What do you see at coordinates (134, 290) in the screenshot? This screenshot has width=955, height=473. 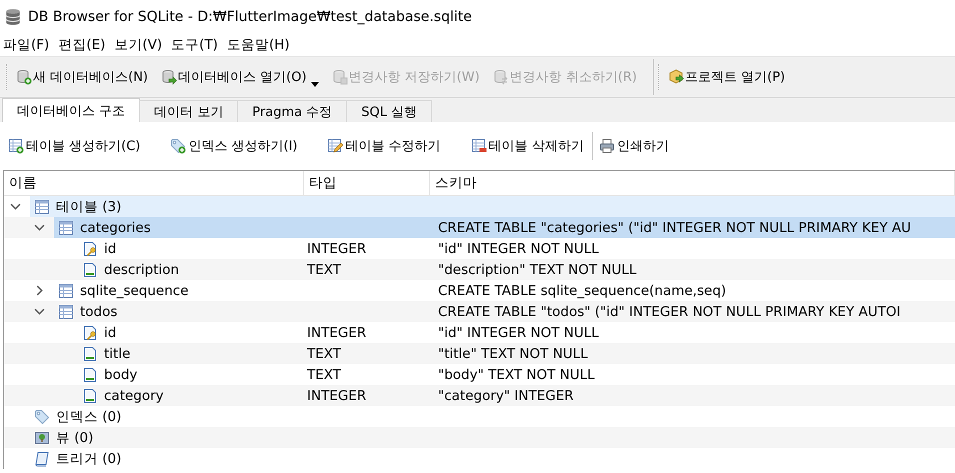 I see `item-name: sqlite_sequence` at bounding box center [134, 290].